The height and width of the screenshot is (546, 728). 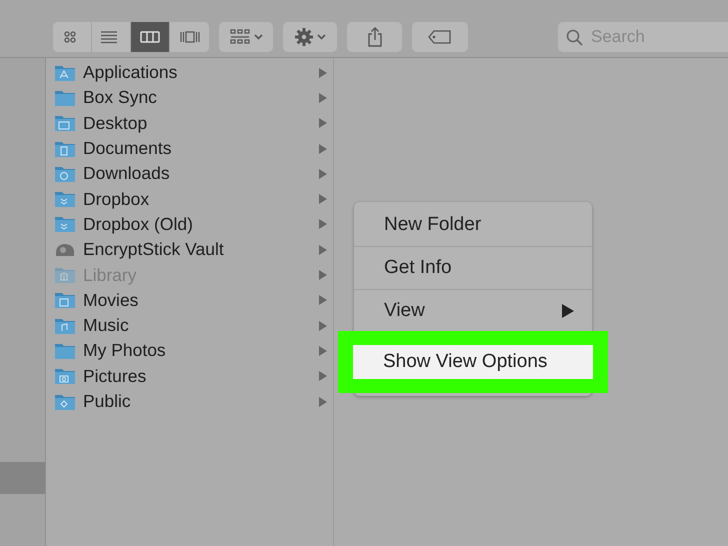 What do you see at coordinates (190, 36) in the screenshot?
I see `cover-flow-icon` at bounding box center [190, 36].